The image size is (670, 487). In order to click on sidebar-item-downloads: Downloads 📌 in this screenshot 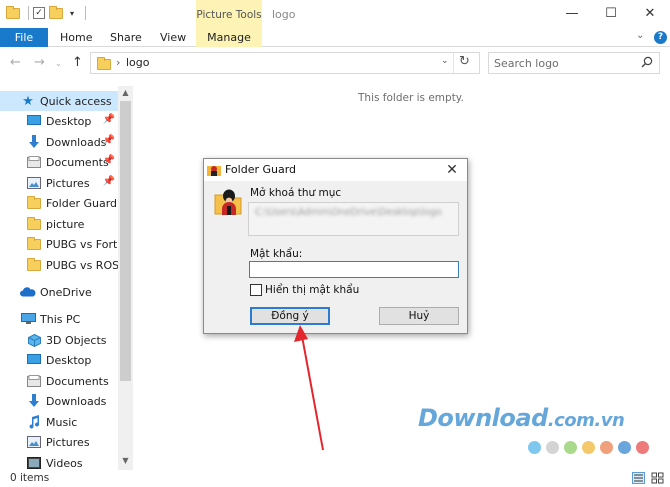, I will do `click(59, 142)`.